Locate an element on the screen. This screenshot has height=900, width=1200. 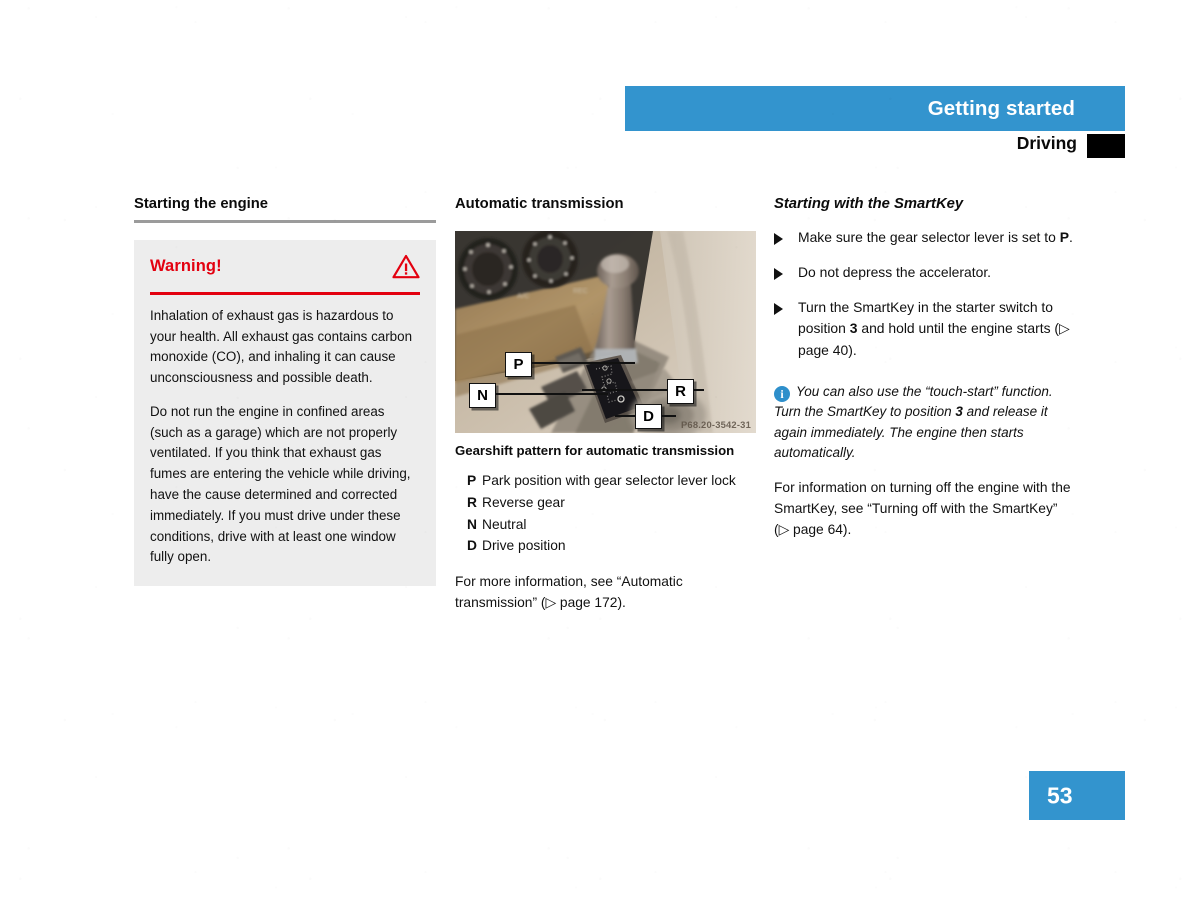
leader-line-p is located at coordinates (583, 363).